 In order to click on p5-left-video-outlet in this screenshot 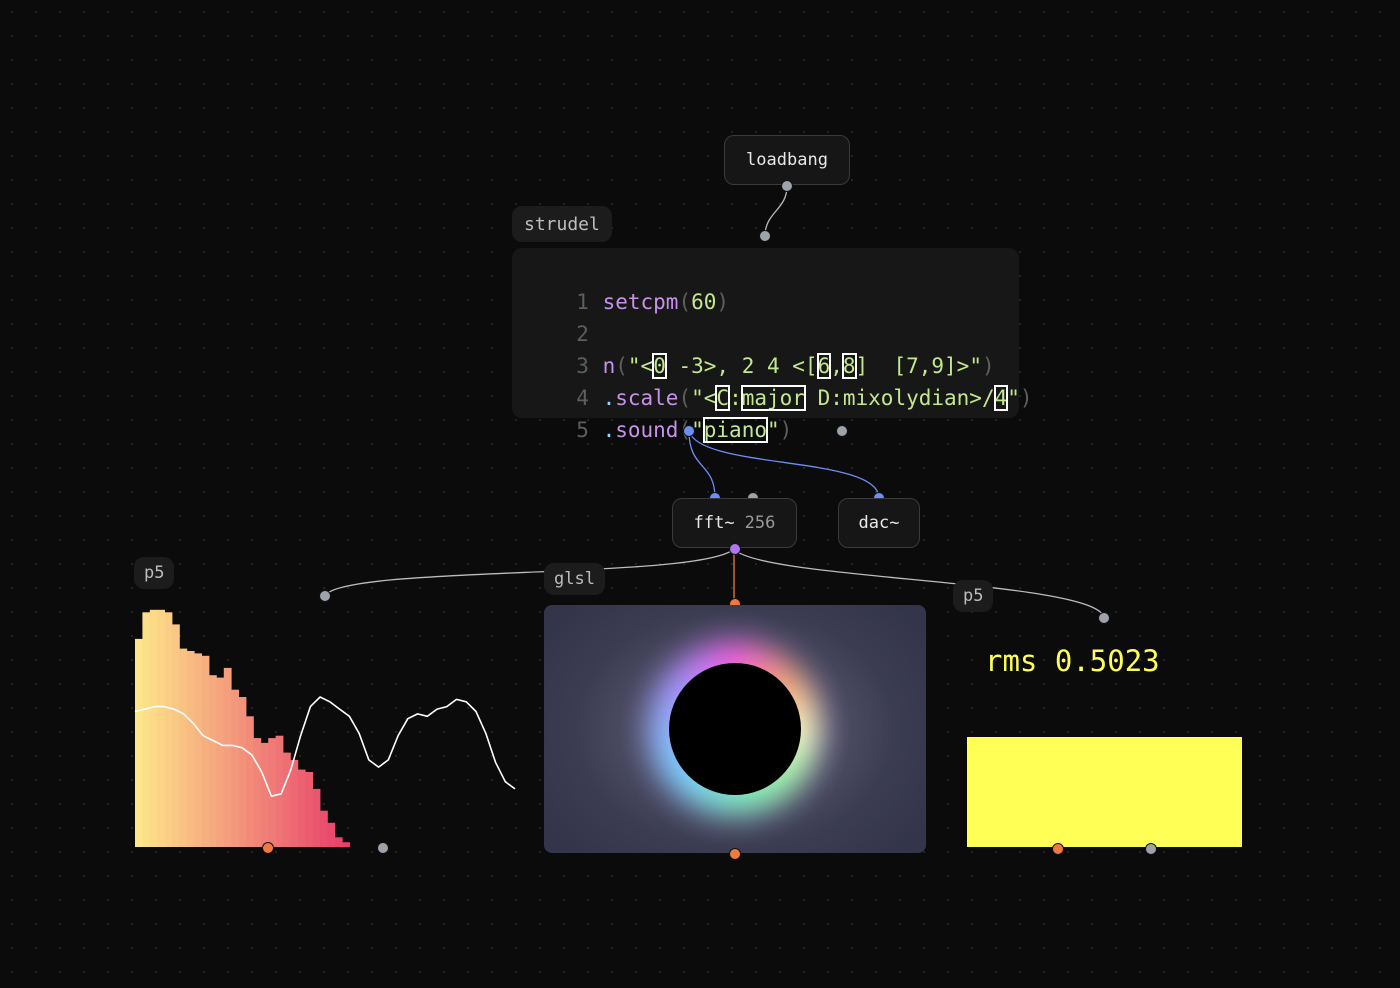, I will do `click(268, 848)`.